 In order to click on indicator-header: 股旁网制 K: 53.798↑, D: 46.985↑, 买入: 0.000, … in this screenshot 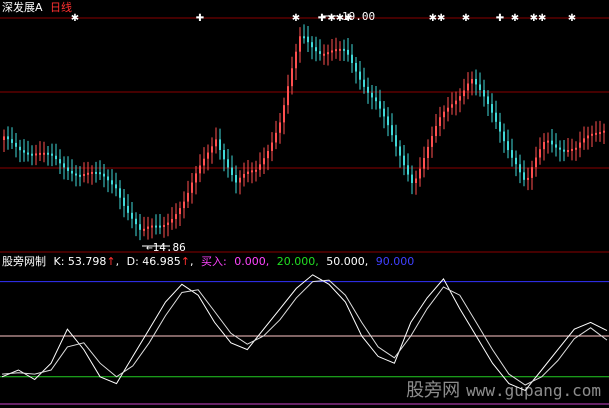, I will do `click(210, 261)`.